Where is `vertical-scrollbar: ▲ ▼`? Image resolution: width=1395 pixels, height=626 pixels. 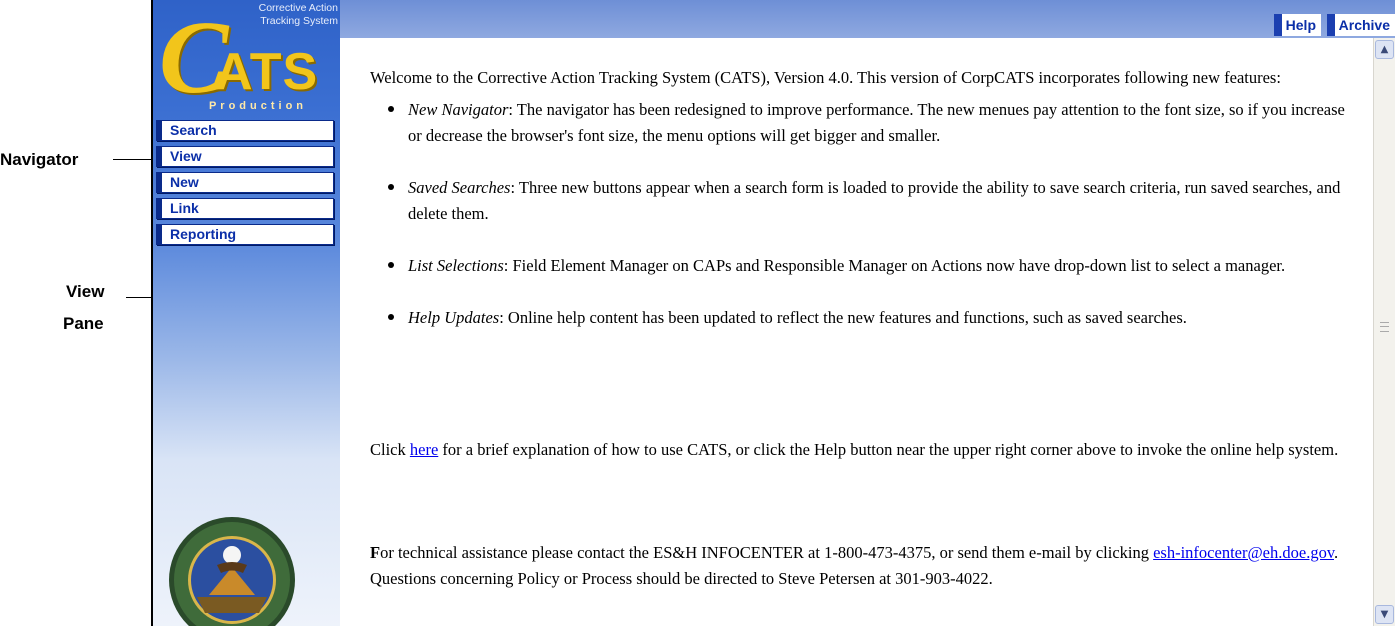 vertical-scrollbar: ▲ ▼ is located at coordinates (1384, 332).